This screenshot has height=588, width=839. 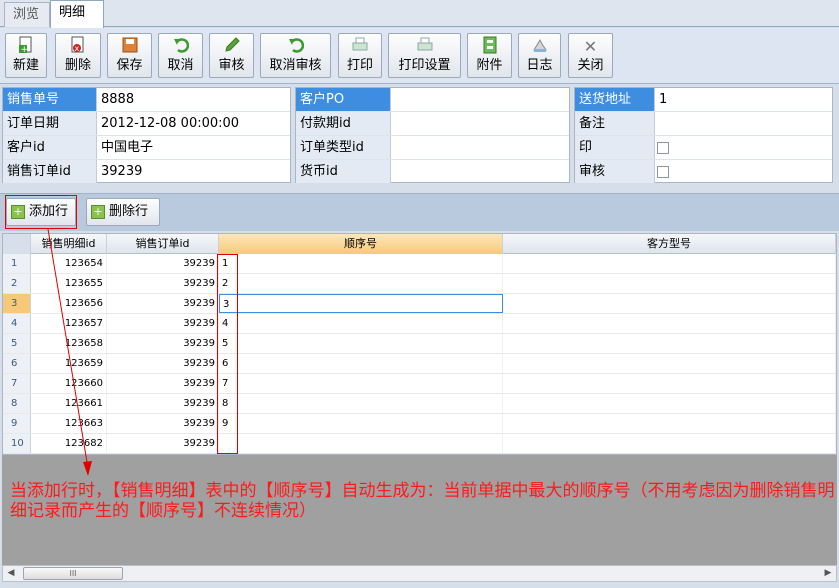 I want to click on annotation-arrow, so click(x=69, y=352).